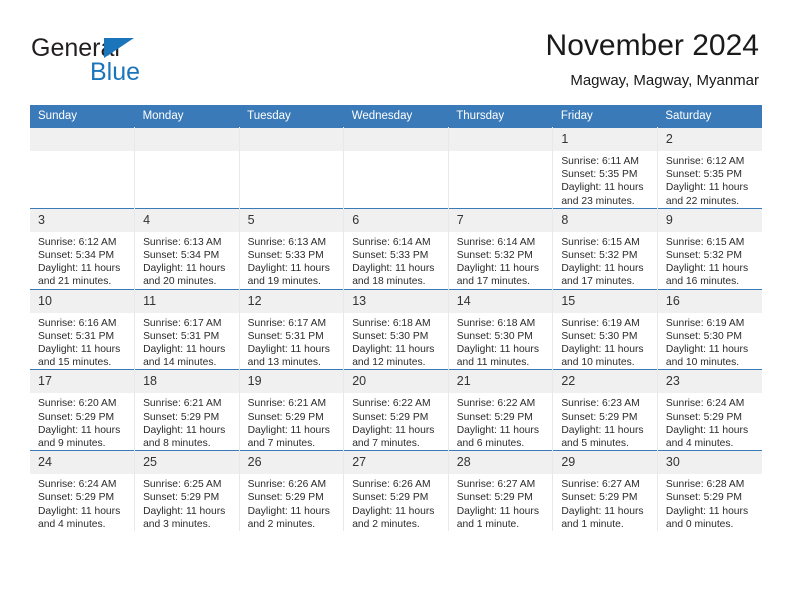 The width and height of the screenshot is (792, 612). Describe the element at coordinates (75, 282) in the screenshot. I see `daylight-duration-line2: and 21 minutes.` at that location.